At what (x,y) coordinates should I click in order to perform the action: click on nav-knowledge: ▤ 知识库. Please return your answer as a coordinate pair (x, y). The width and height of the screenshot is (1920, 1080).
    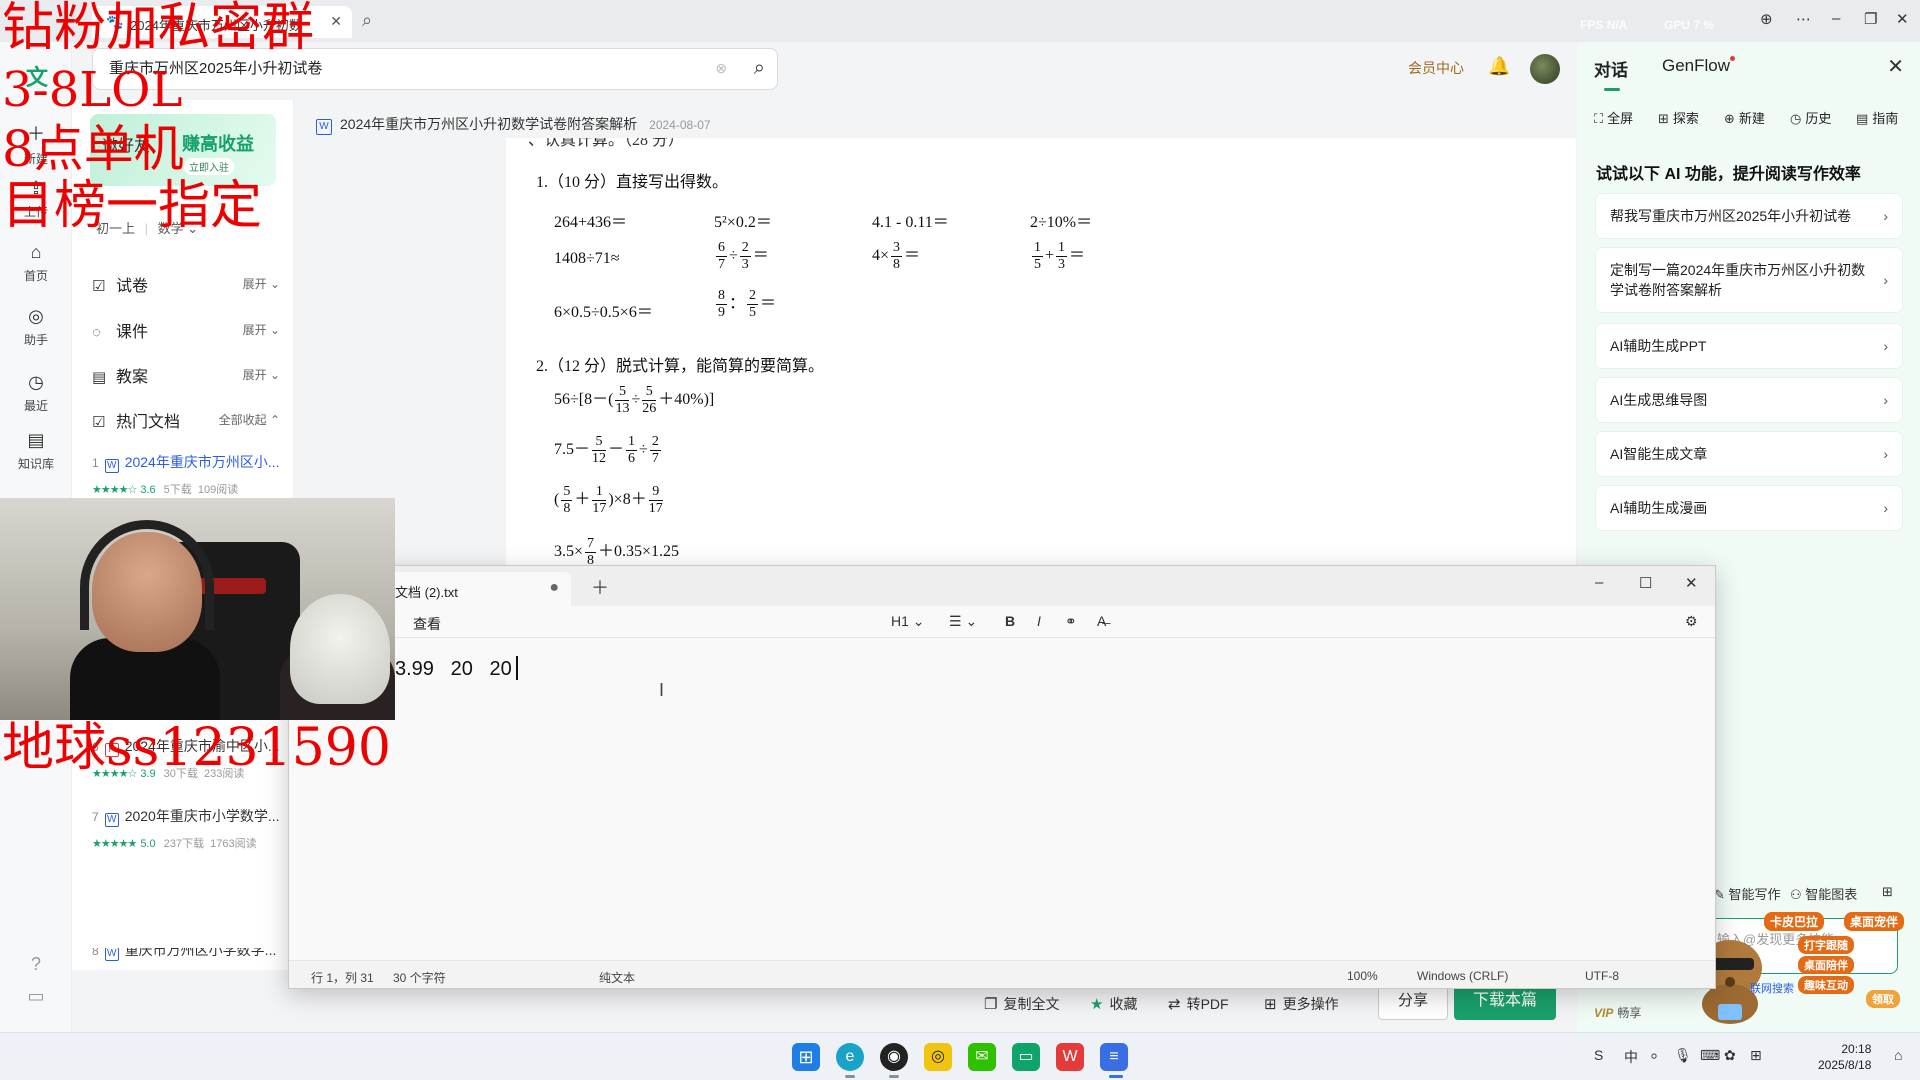
    Looking at the image, I should click on (36, 451).